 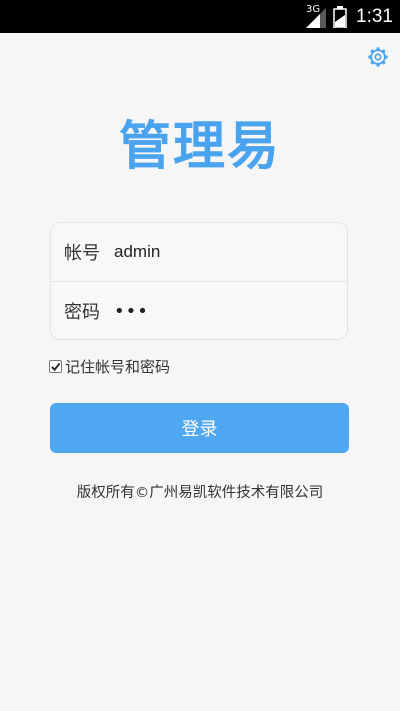 I want to click on clock: 1:31, so click(x=374, y=16).